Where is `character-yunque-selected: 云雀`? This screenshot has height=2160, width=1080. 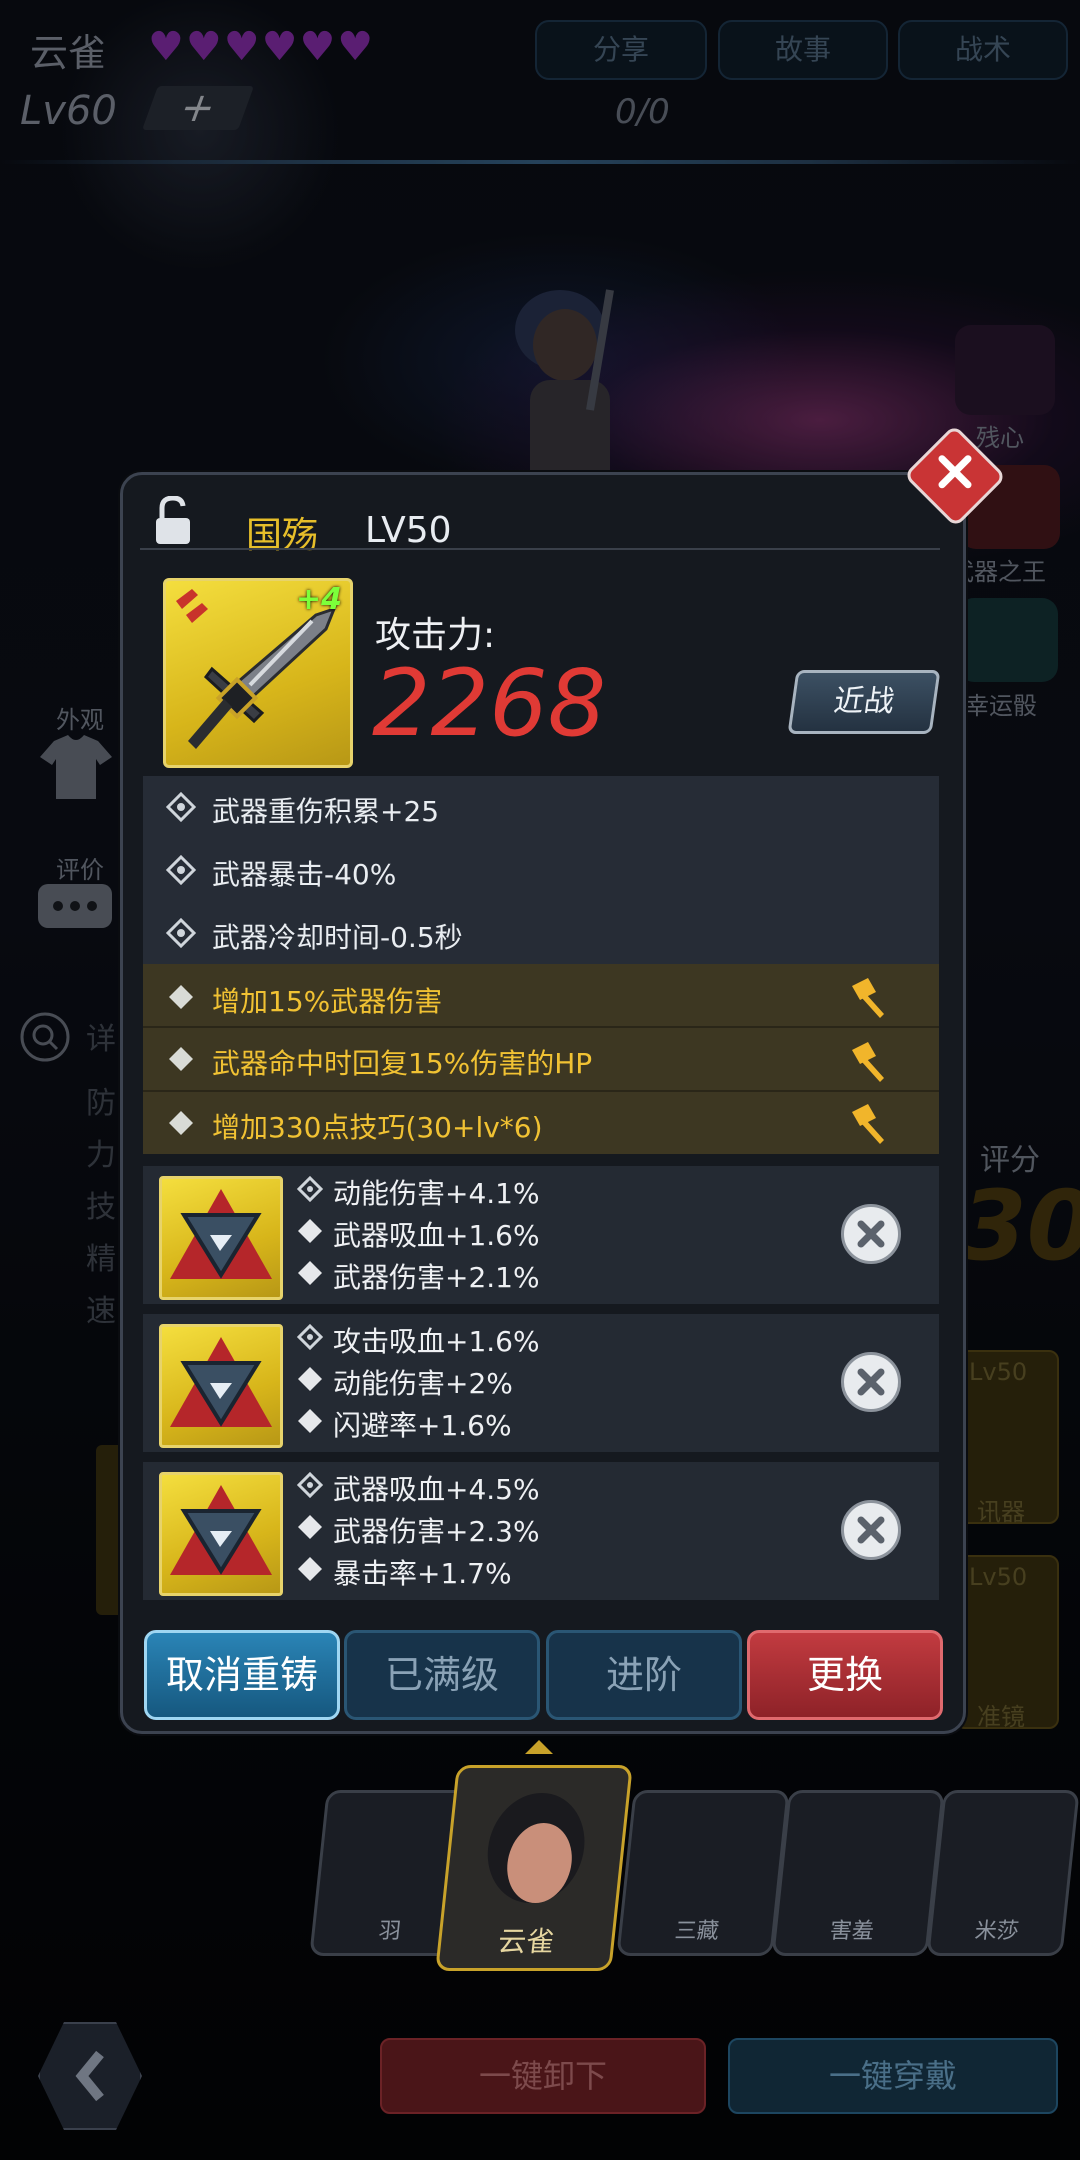 character-yunque-selected: 云雀 is located at coordinates (534, 1868).